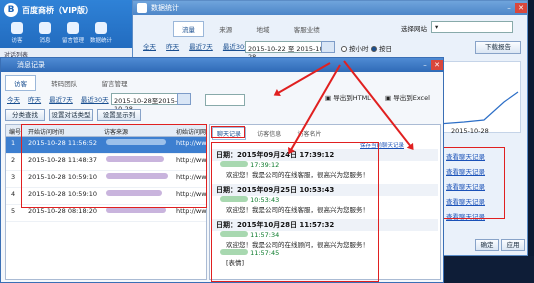 The image size is (534, 283). What do you see at coordinates (478, 108) in the screenshot?
I see `stats-chart-line` at bounding box center [478, 108].